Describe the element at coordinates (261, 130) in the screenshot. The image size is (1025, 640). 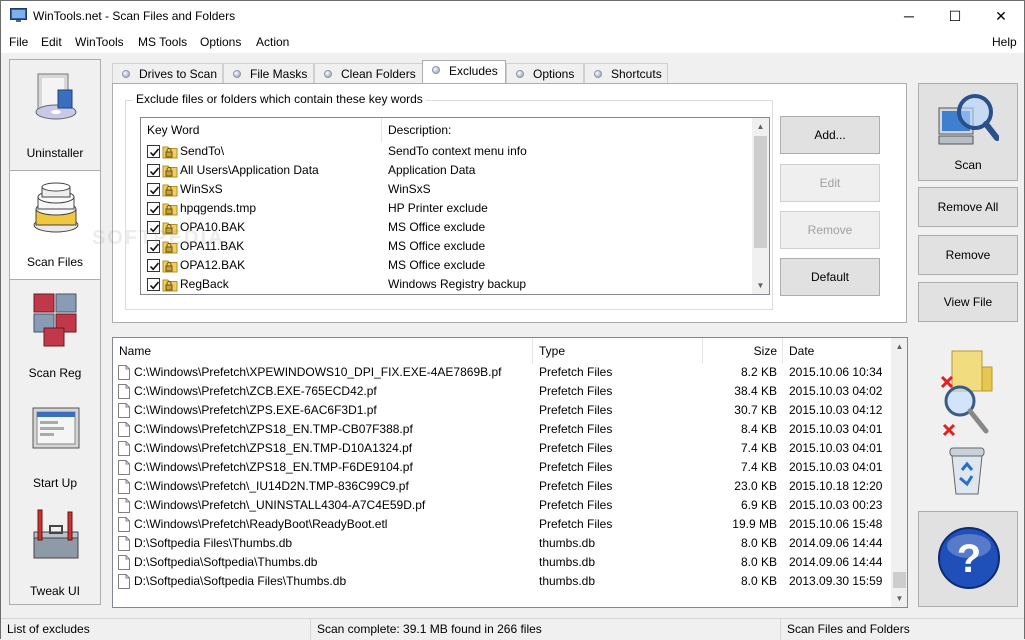
I see `column-header-keyword: Key Word` at that location.